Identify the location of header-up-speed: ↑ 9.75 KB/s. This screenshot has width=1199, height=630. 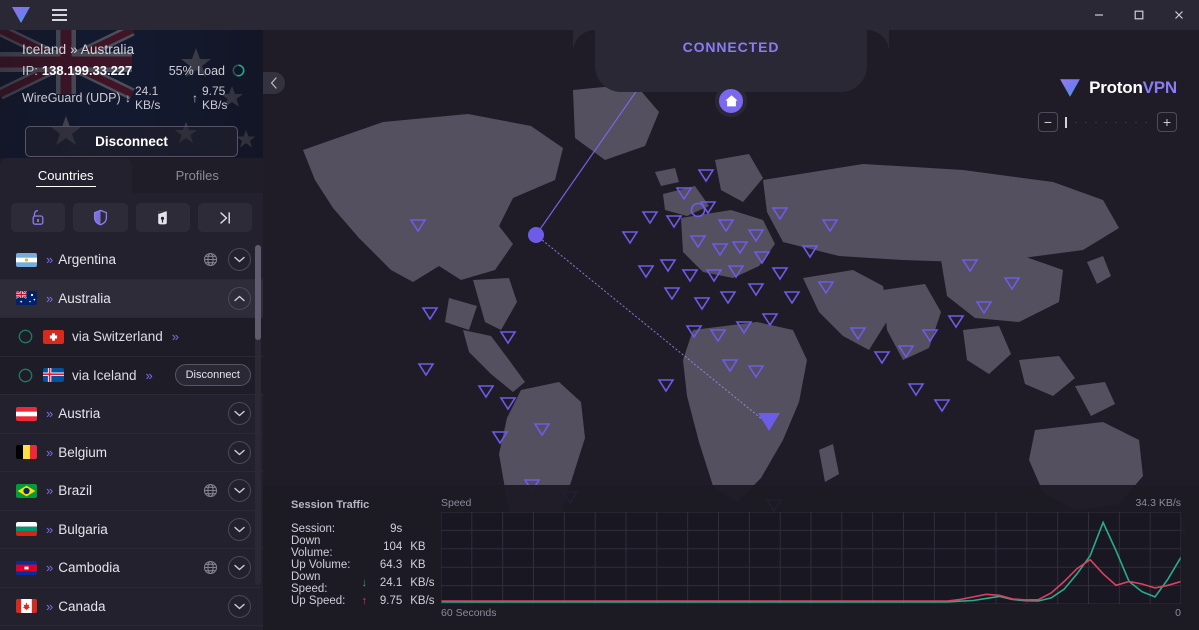
(218, 98).